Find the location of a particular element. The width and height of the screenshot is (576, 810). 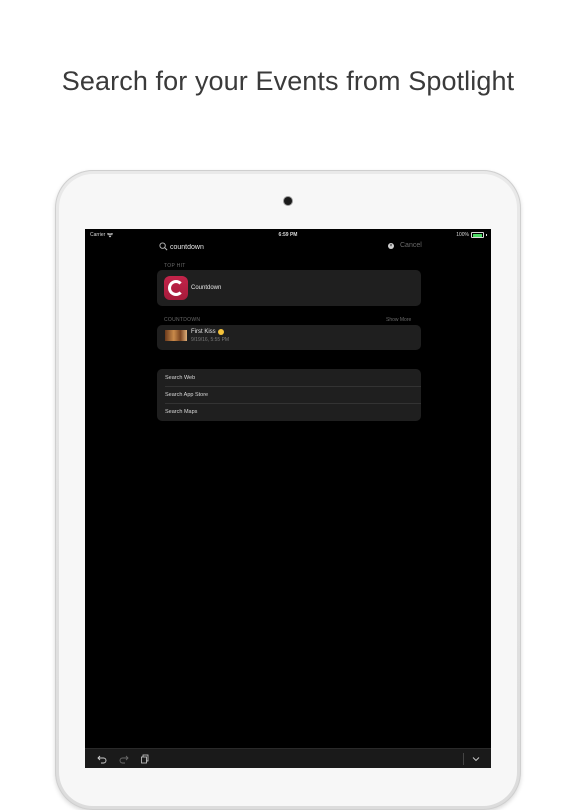

battery-icon is located at coordinates (477, 235).